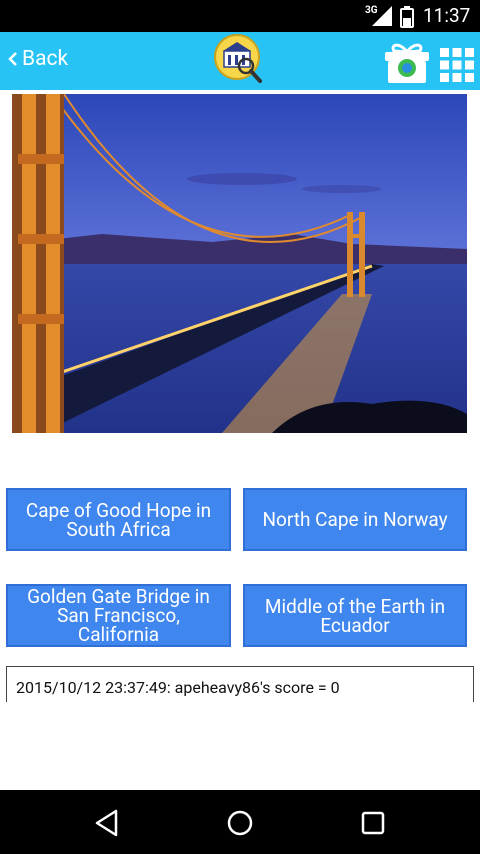 The image size is (480, 854). Describe the element at coordinates (107, 823) in the screenshot. I see `back-triangle-icon` at that location.